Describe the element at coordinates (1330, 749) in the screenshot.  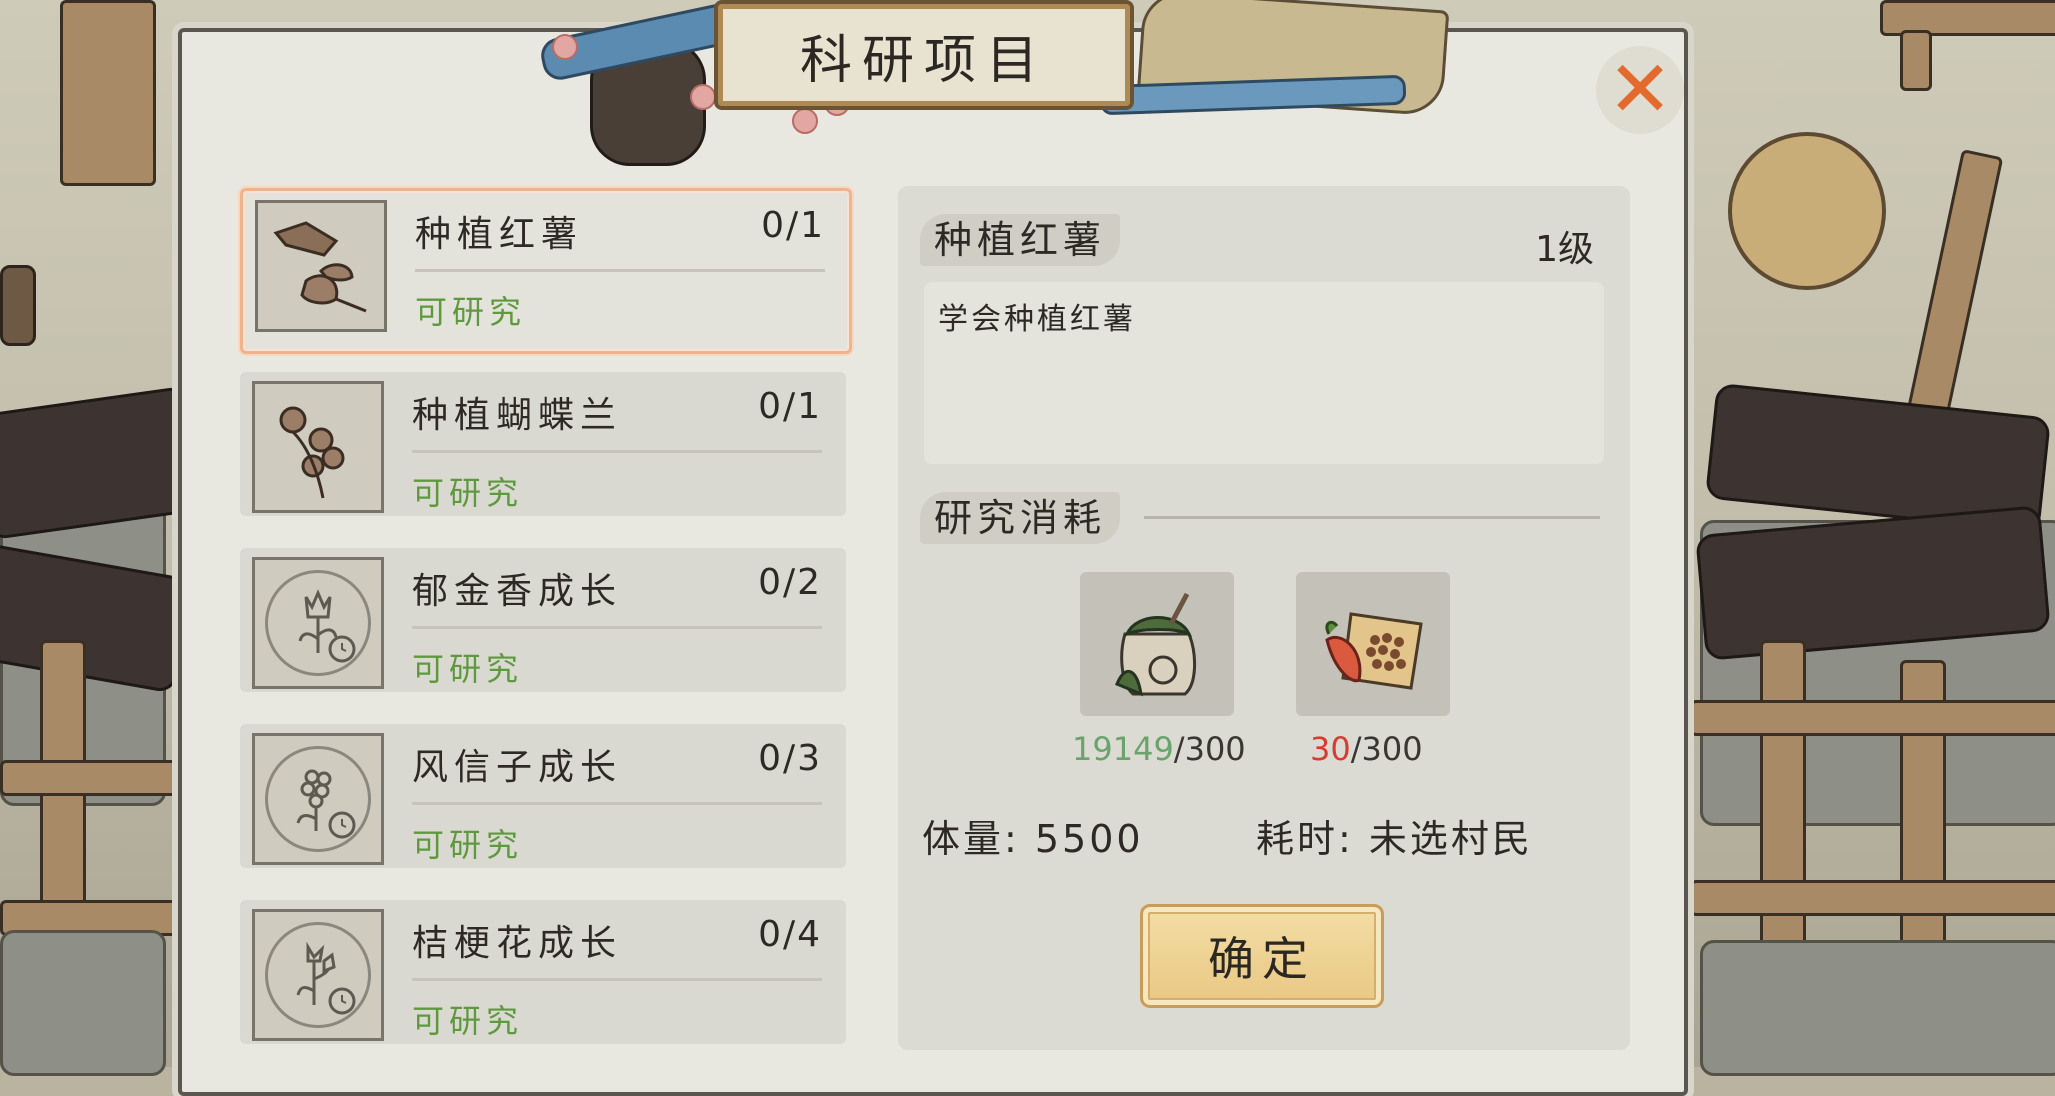
I see `resource-have: 30` at that location.